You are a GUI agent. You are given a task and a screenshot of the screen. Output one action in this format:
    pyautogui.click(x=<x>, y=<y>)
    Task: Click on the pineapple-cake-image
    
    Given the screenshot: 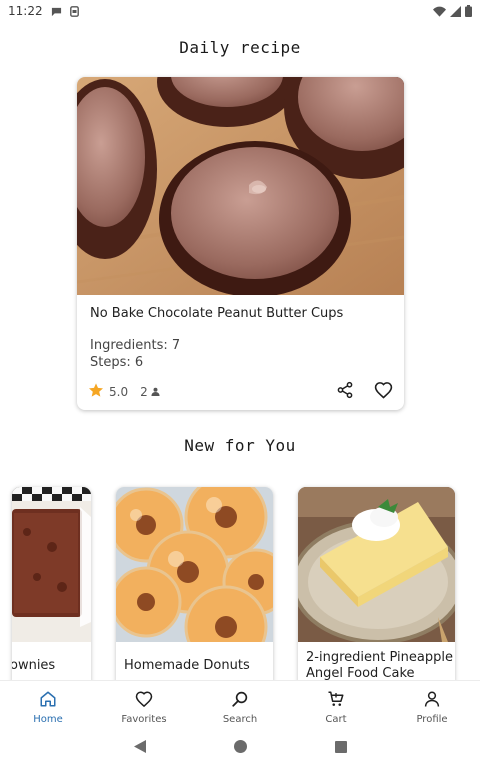 What is the action you would take?
    pyautogui.click(x=376, y=564)
    